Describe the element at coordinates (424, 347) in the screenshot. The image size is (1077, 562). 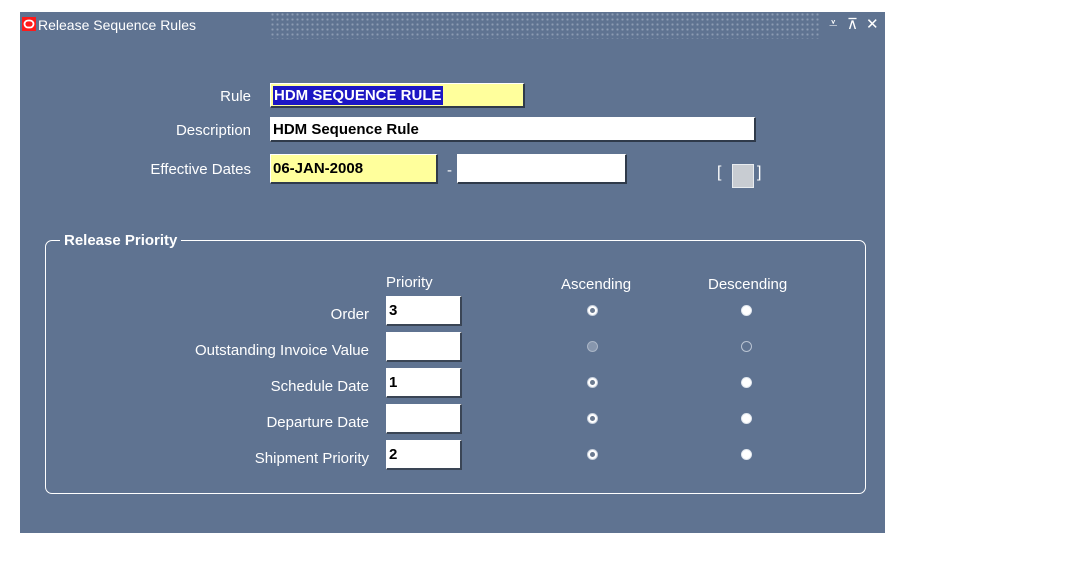
I see `outstanding-invoice-value-priority-field` at that location.